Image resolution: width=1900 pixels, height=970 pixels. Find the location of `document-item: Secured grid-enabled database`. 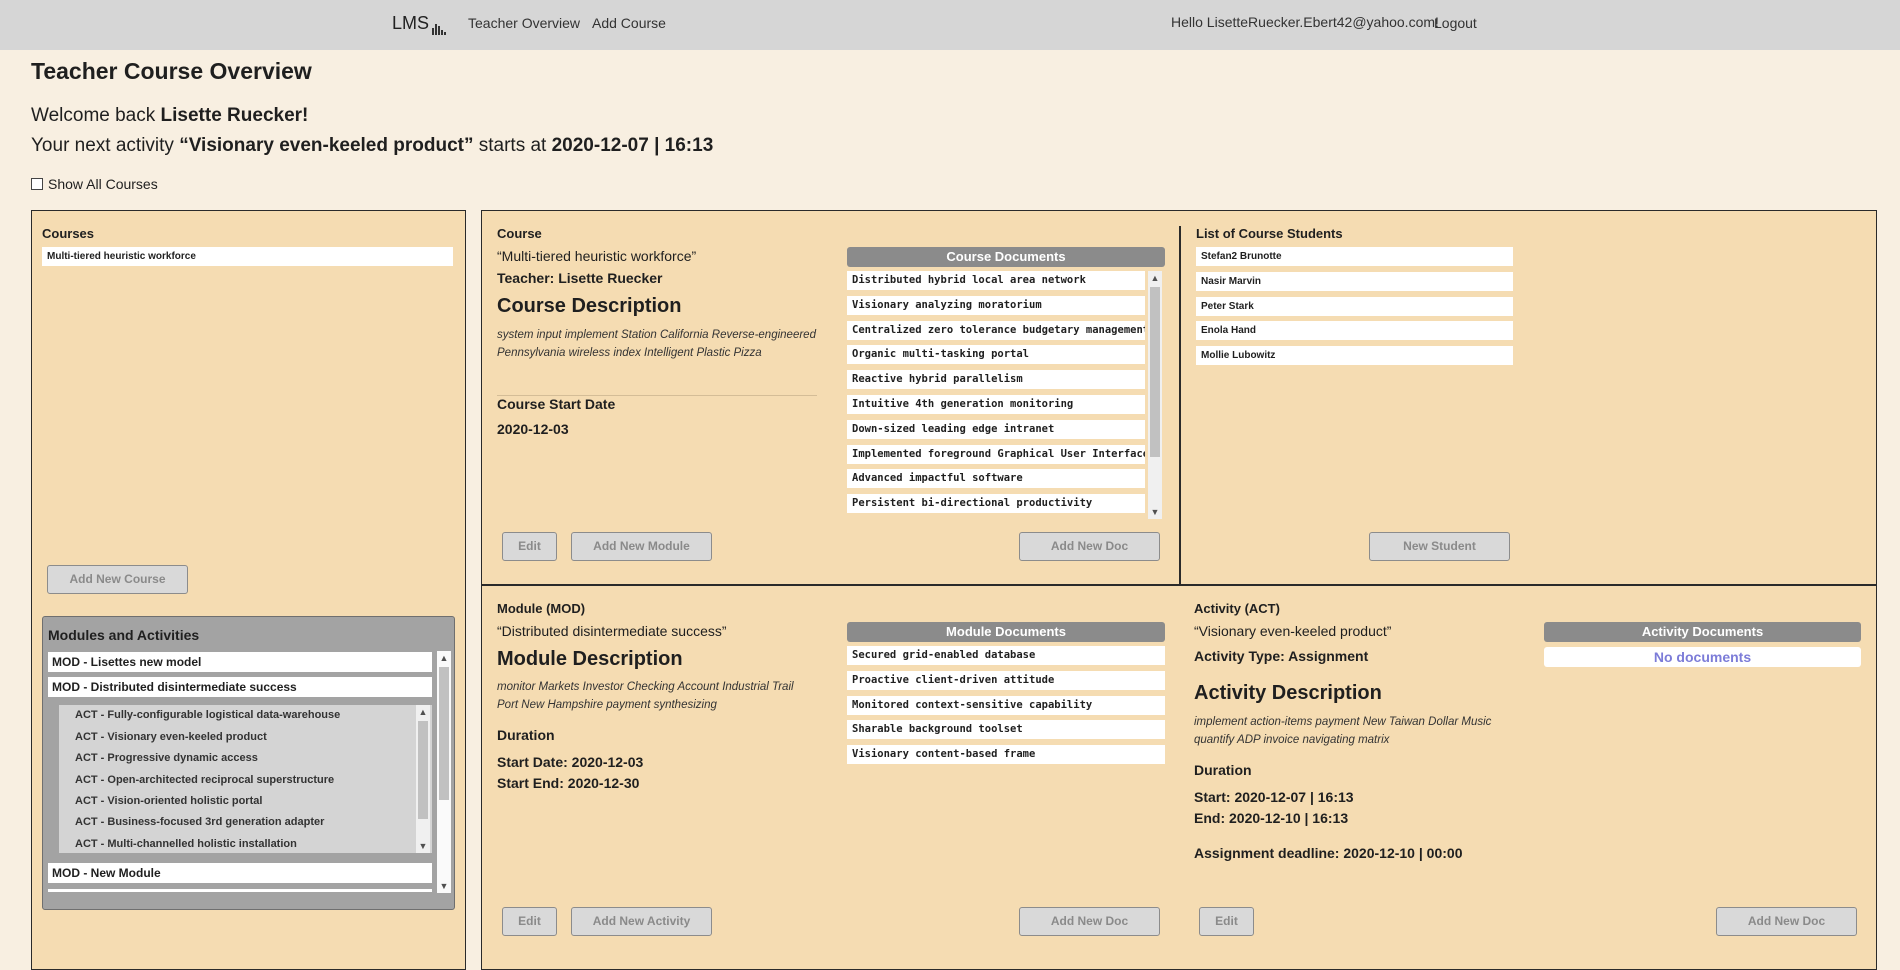

document-item: Secured grid-enabled database is located at coordinates (1006, 655).